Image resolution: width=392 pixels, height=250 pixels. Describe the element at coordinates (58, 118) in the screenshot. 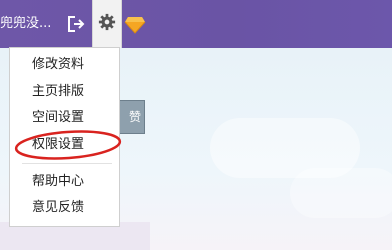

I see `menu-item-space-settings: 空间设置` at that location.